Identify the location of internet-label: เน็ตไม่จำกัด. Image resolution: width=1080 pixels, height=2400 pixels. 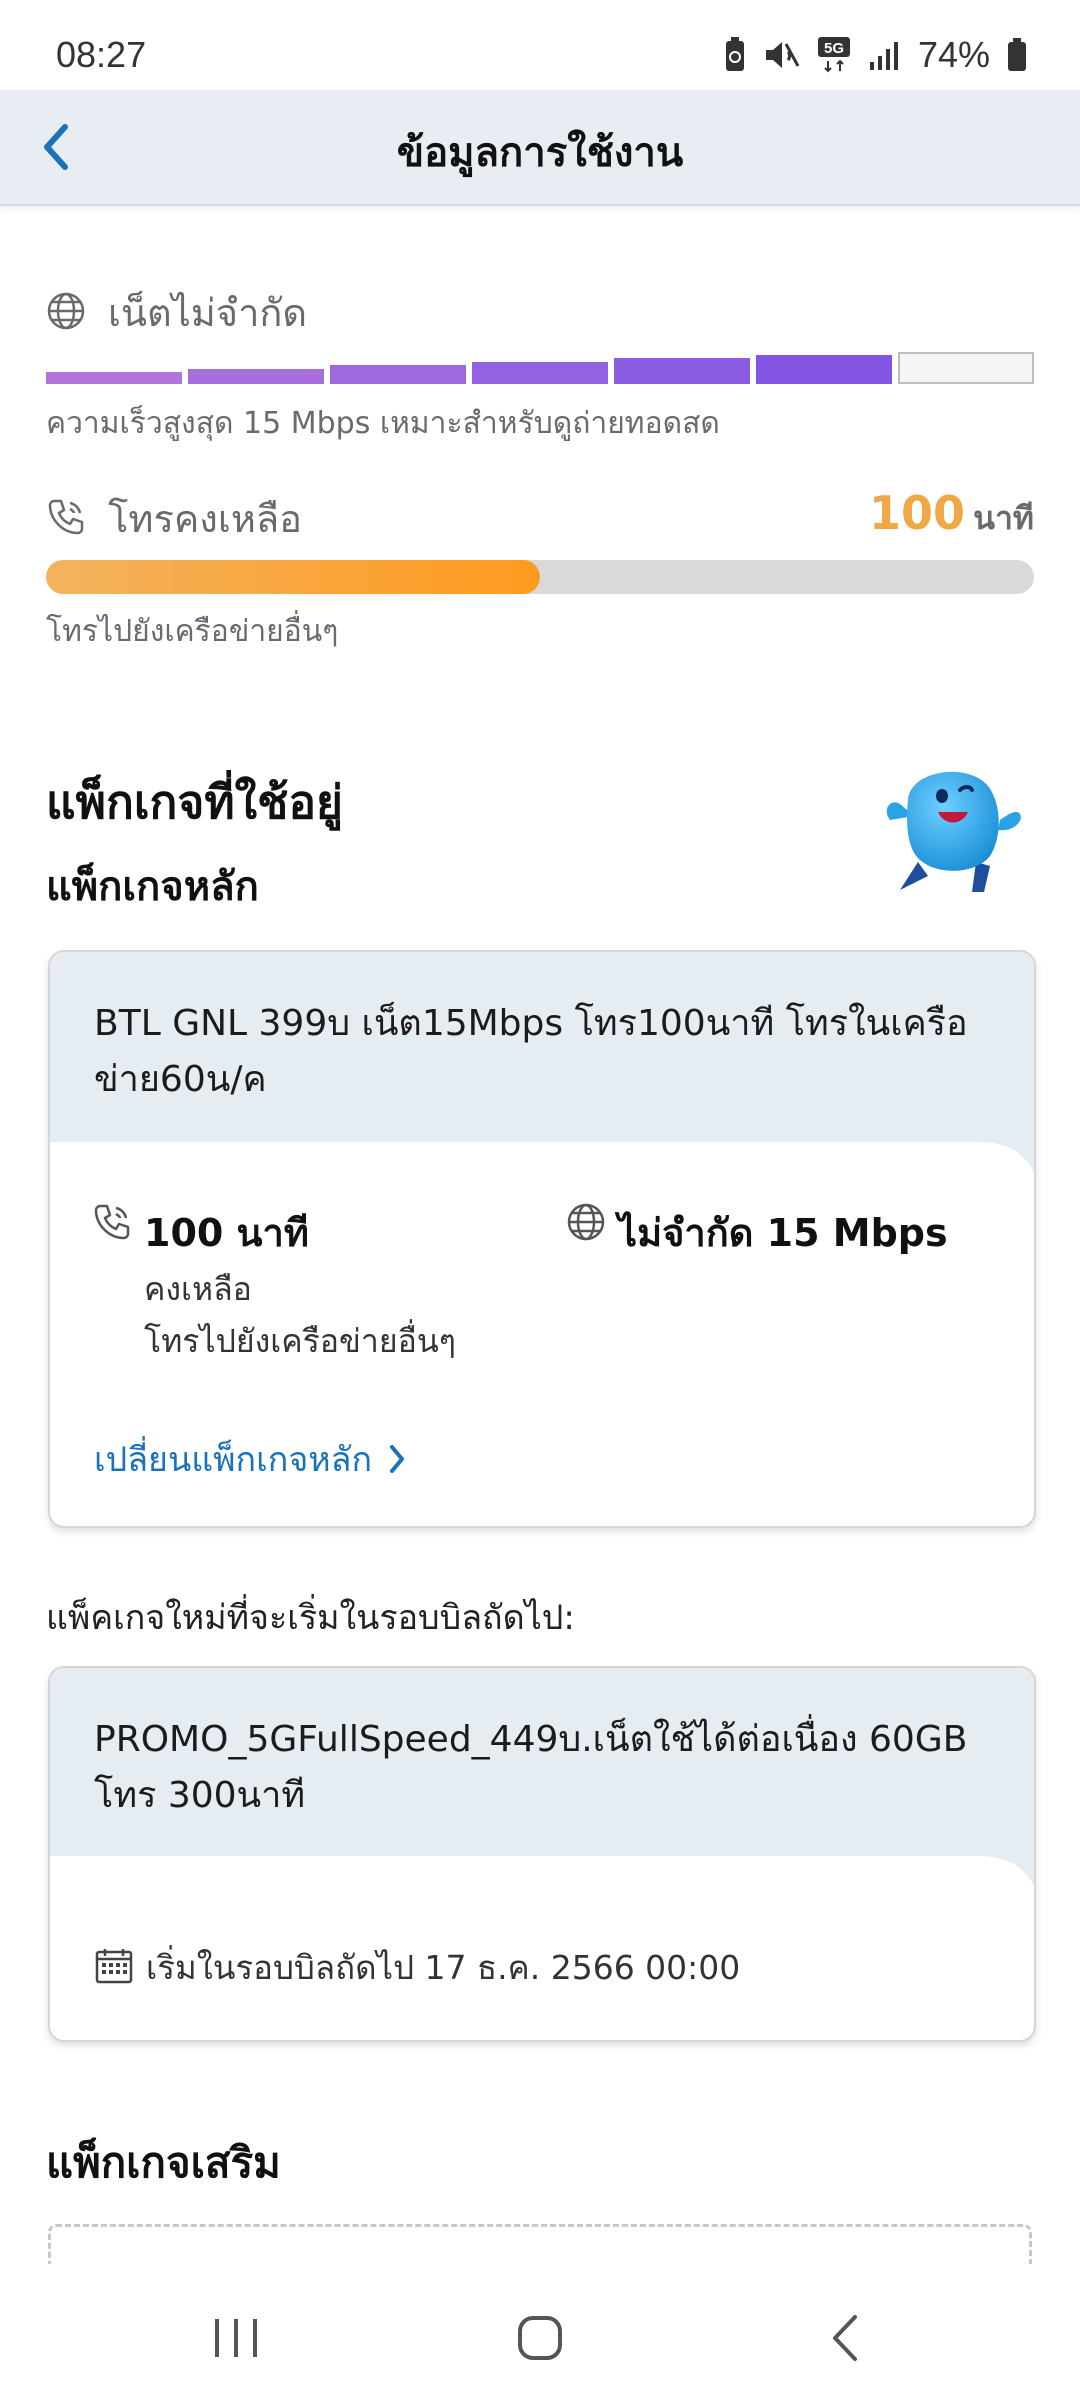
(208, 313).